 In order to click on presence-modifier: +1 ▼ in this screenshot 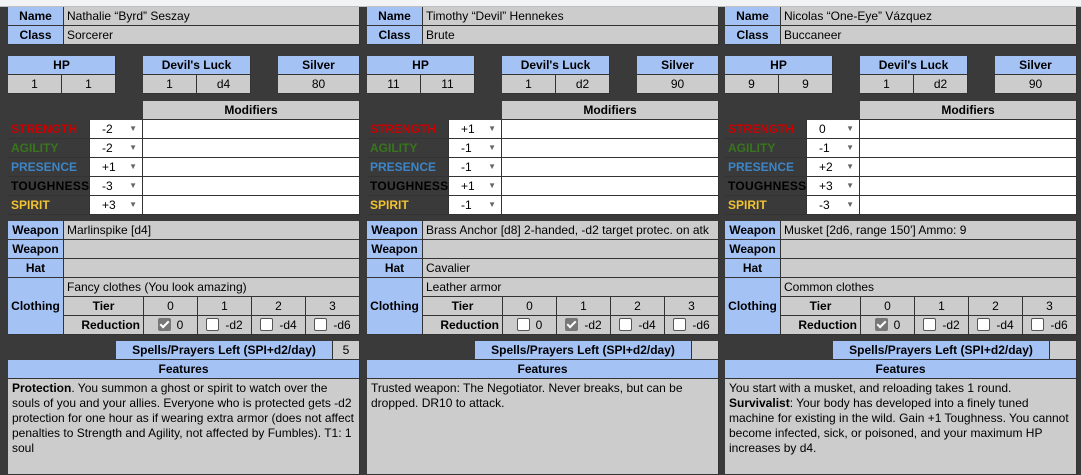, I will do `click(116, 167)`.